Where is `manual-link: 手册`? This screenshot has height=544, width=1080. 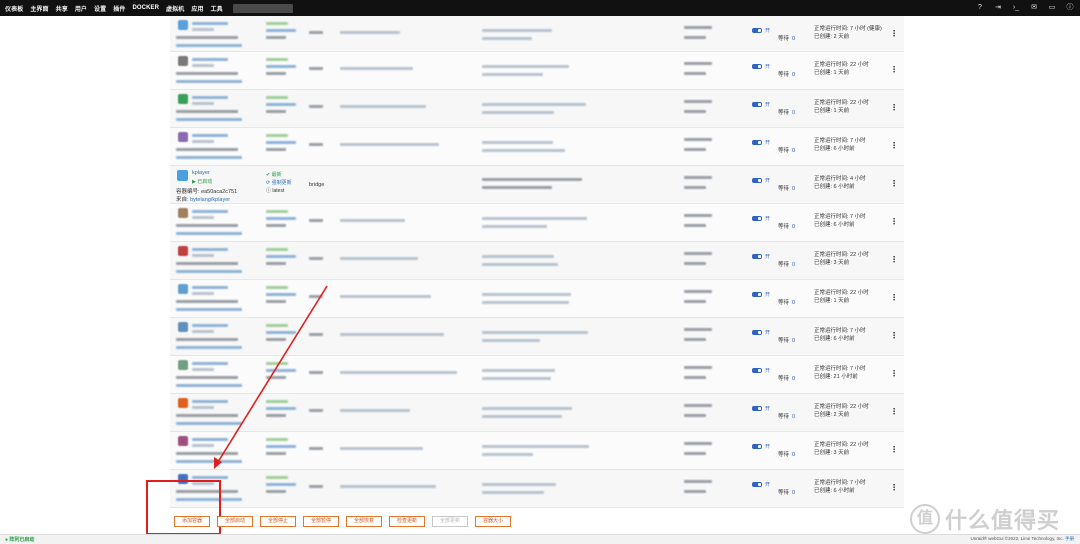
manual-link: 手册 is located at coordinates (1069, 538).